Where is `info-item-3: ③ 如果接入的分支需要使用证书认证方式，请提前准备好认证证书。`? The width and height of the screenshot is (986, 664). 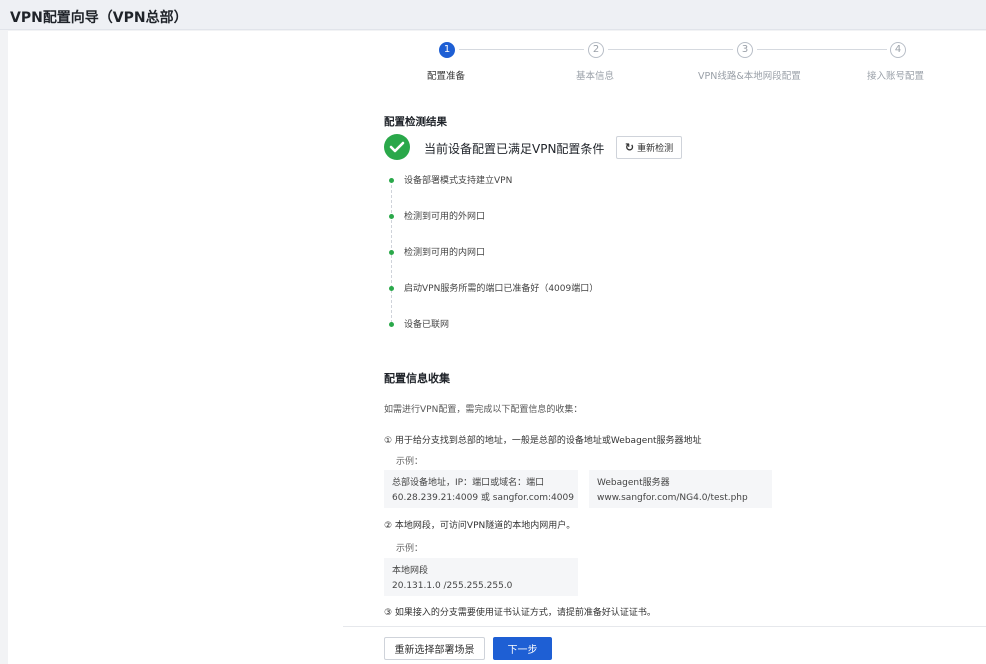 info-item-3: ③ 如果接入的分支需要使用证书认证方式，请提前准备好认证证书。 is located at coordinates (520, 613).